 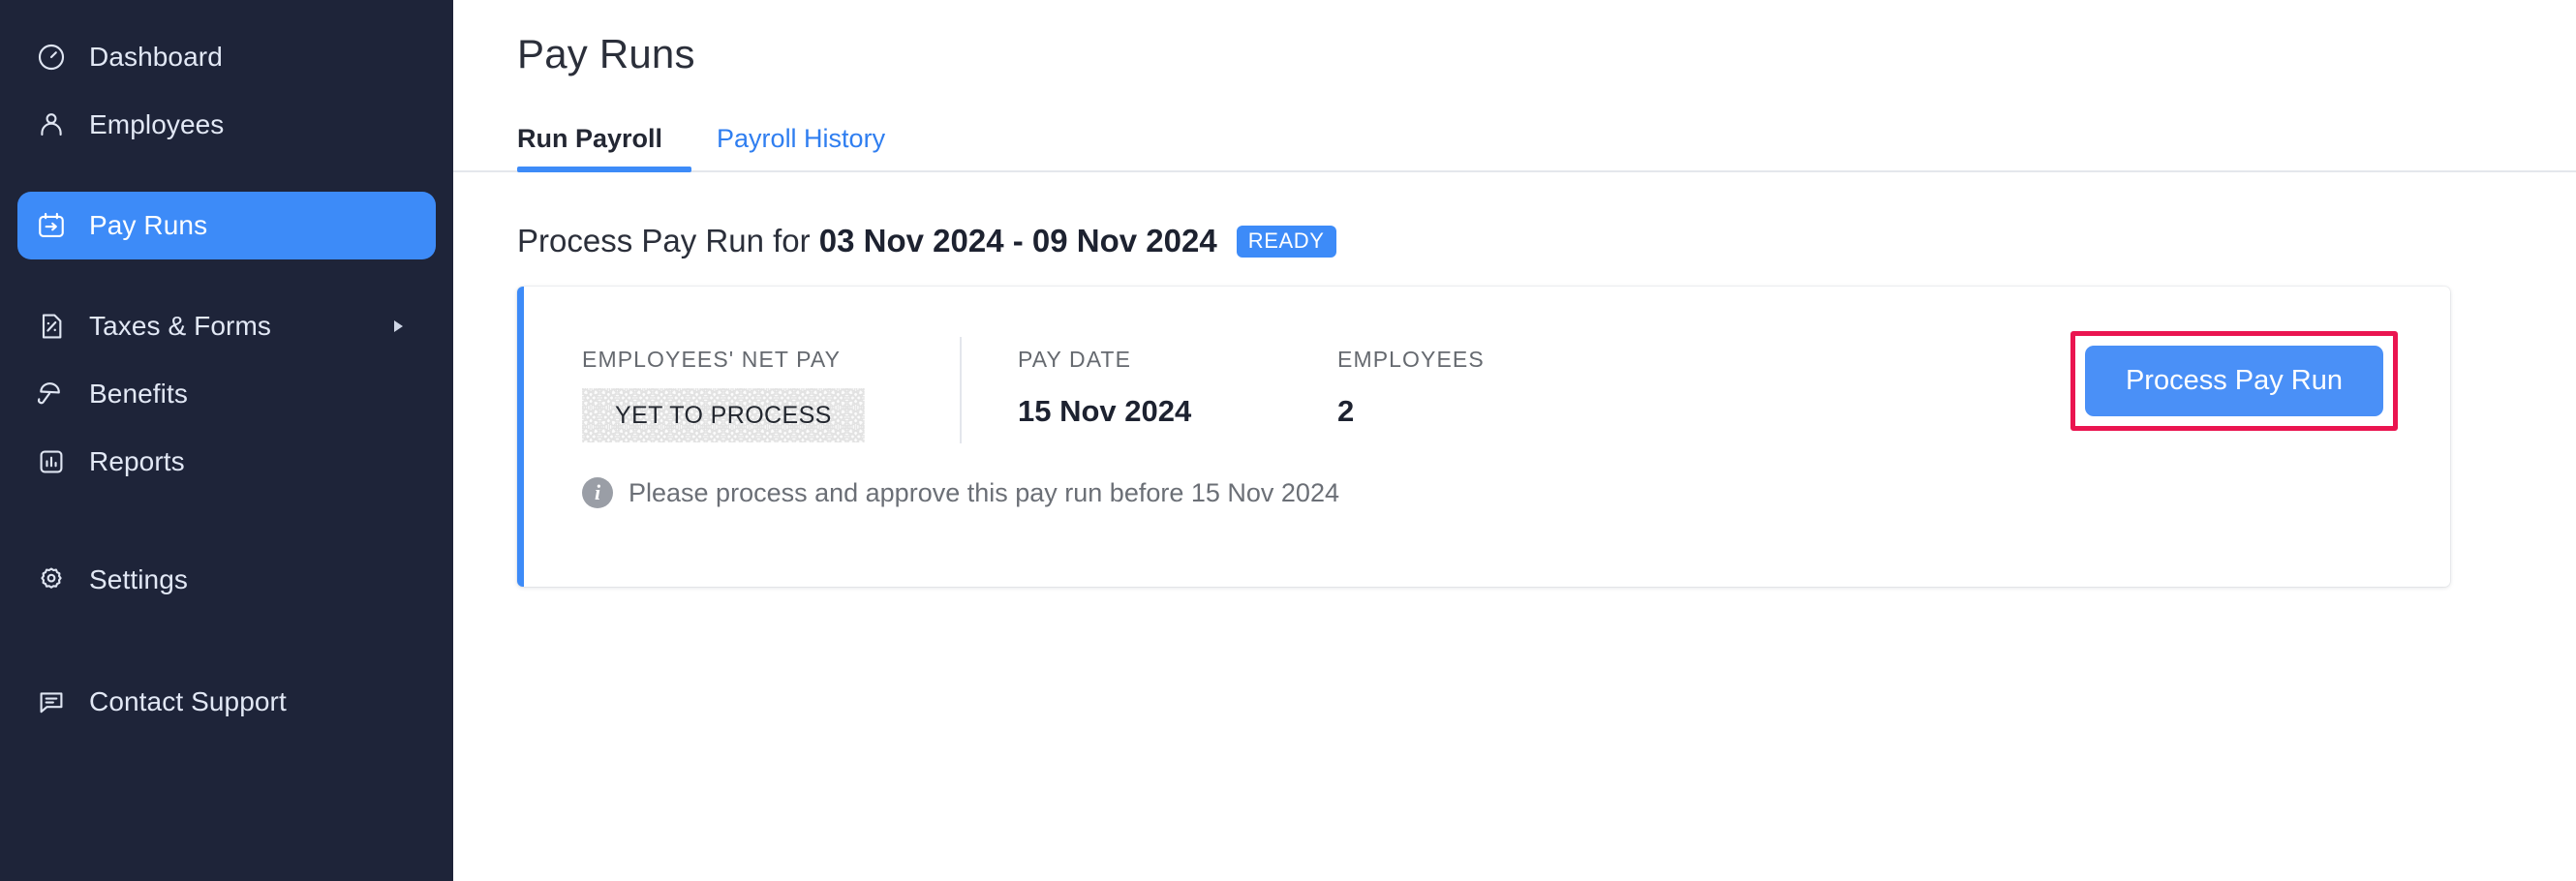 I want to click on person-icon, so click(x=51, y=124).